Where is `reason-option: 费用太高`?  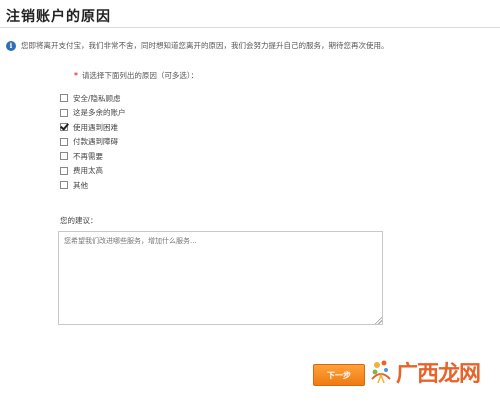 reason-option: 费用太高 is located at coordinates (93, 171).